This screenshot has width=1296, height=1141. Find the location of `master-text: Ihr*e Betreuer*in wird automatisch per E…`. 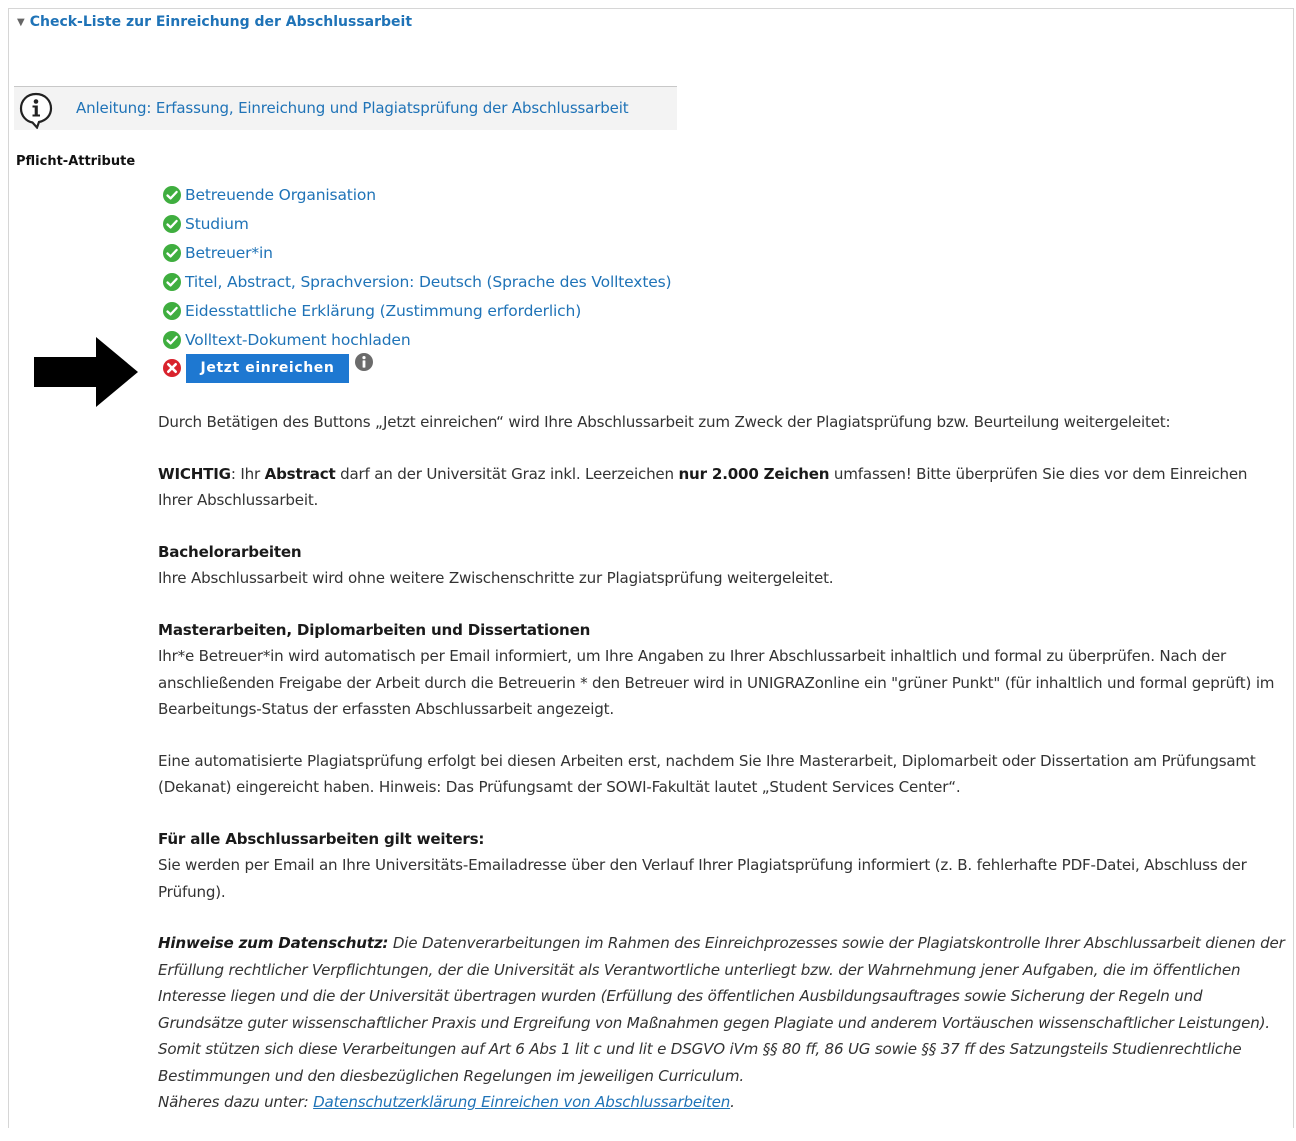

master-text: Ihr*e Betreuer*in wird automatisch per E… is located at coordinates (716, 682).